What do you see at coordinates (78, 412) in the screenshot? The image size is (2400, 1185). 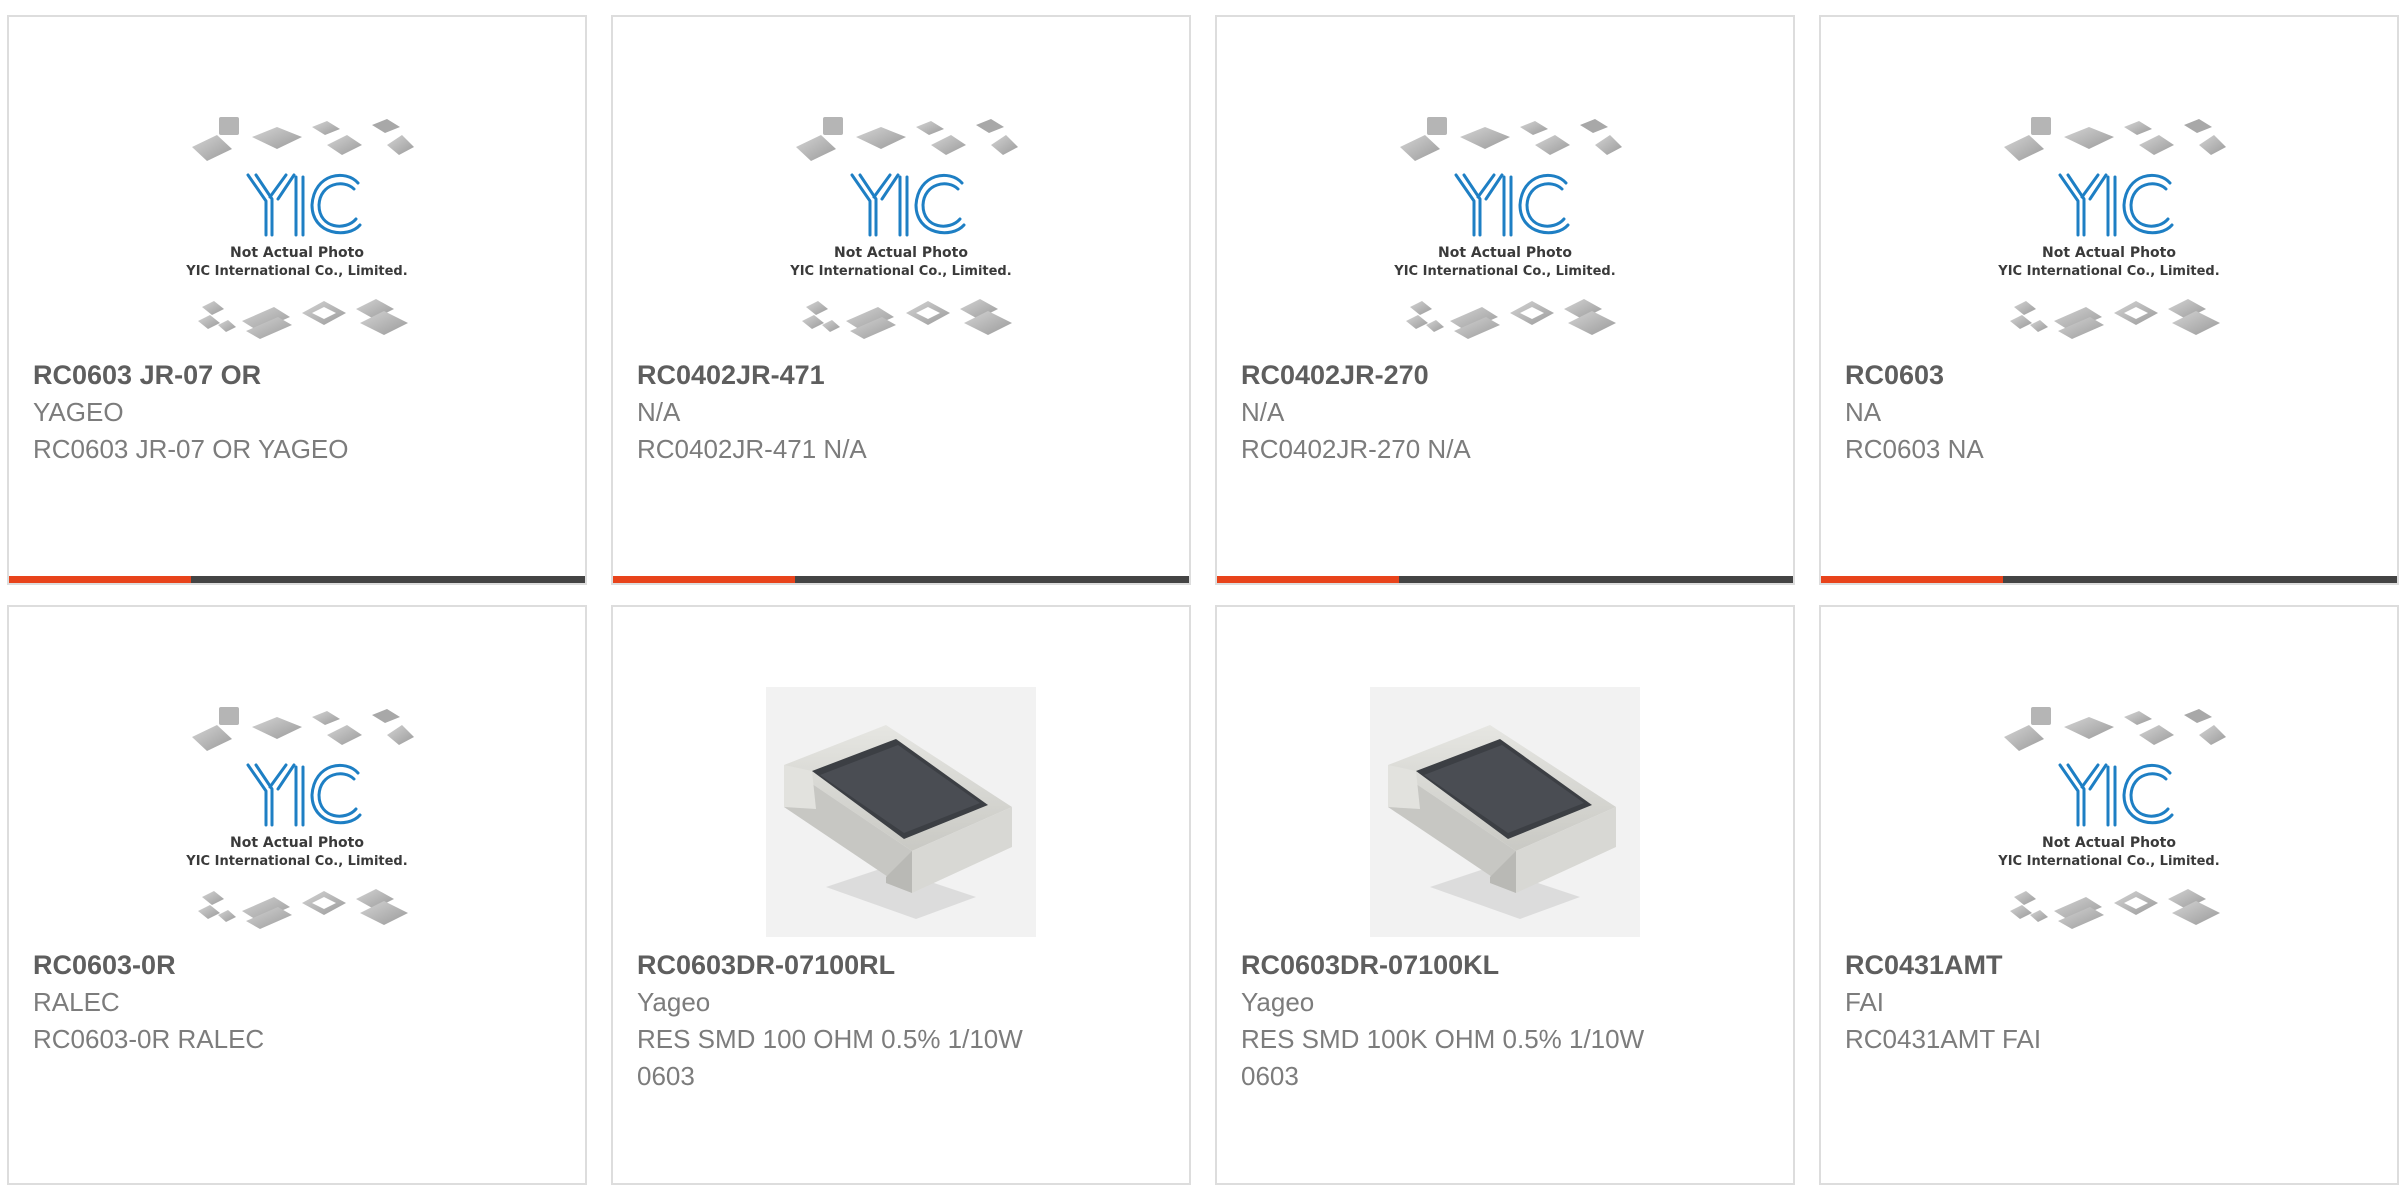 I see `manufacturer-label: YAGEO` at bounding box center [78, 412].